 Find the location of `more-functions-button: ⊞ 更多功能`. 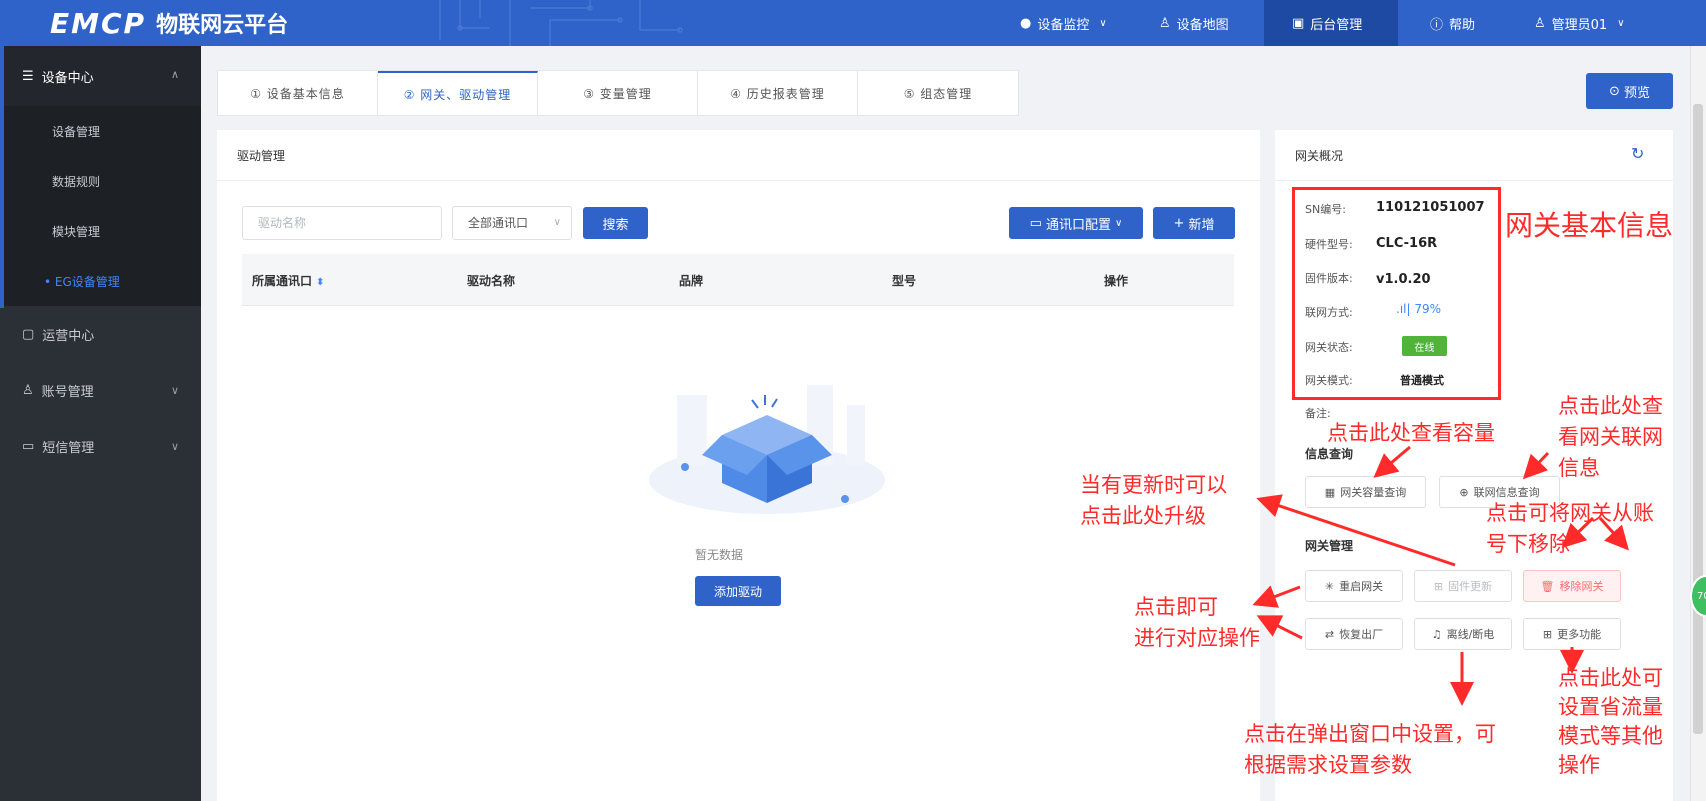

more-functions-button: ⊞ 更多功能 is located at coordinates (1572, 634).